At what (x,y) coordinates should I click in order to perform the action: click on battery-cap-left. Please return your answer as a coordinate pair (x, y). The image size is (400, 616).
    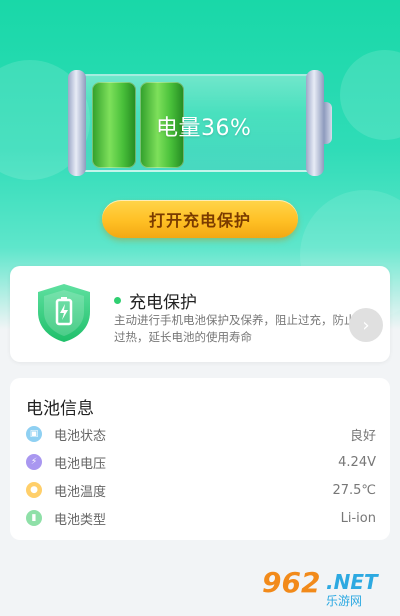
    Looking at the image, I should click on (77, 123).